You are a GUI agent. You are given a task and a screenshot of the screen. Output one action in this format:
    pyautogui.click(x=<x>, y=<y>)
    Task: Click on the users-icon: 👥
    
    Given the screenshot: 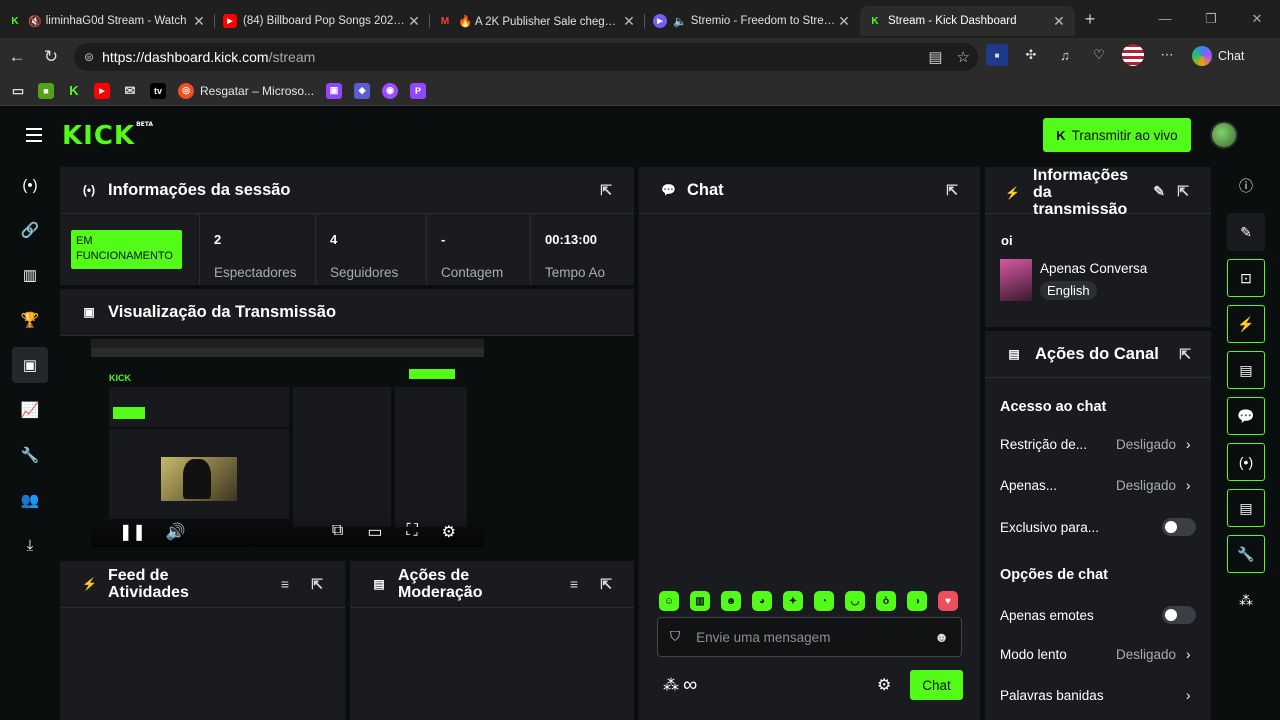 What is the action you would take?
    pyautogui.click(x=30, y=500)
    